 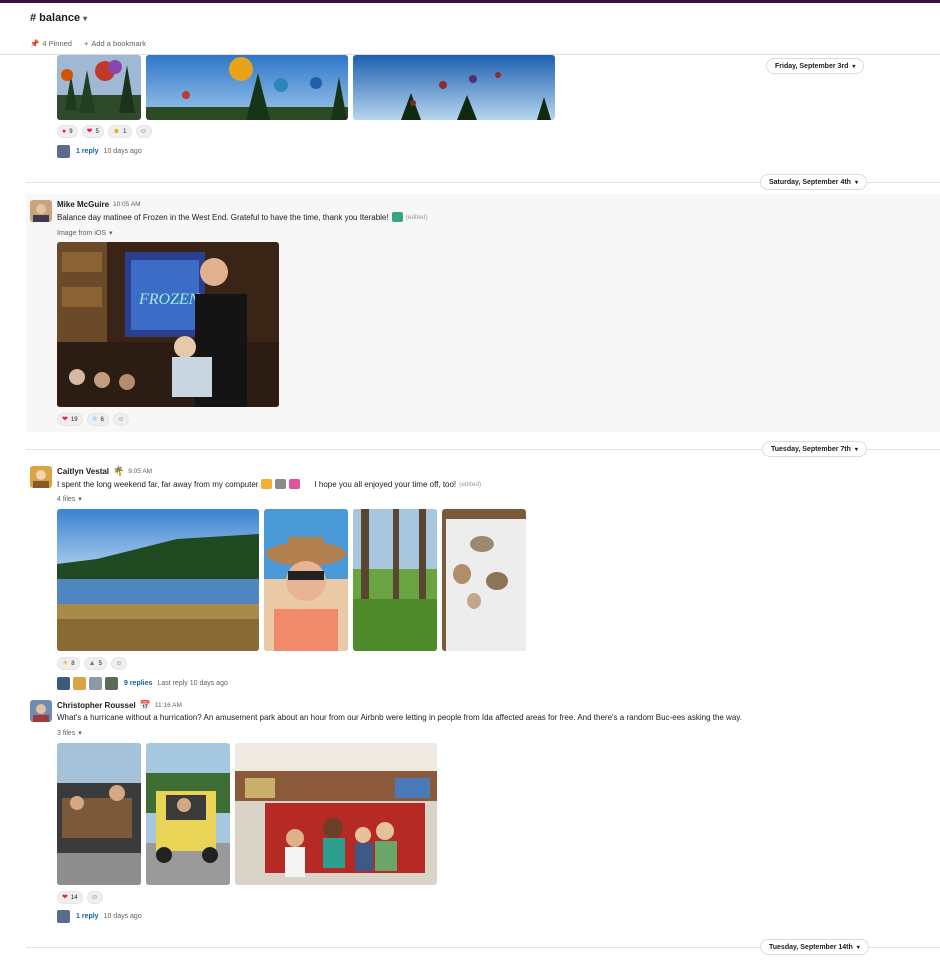 I want to click on frozen-logo: FROZEN, so click(x=169, y=299).